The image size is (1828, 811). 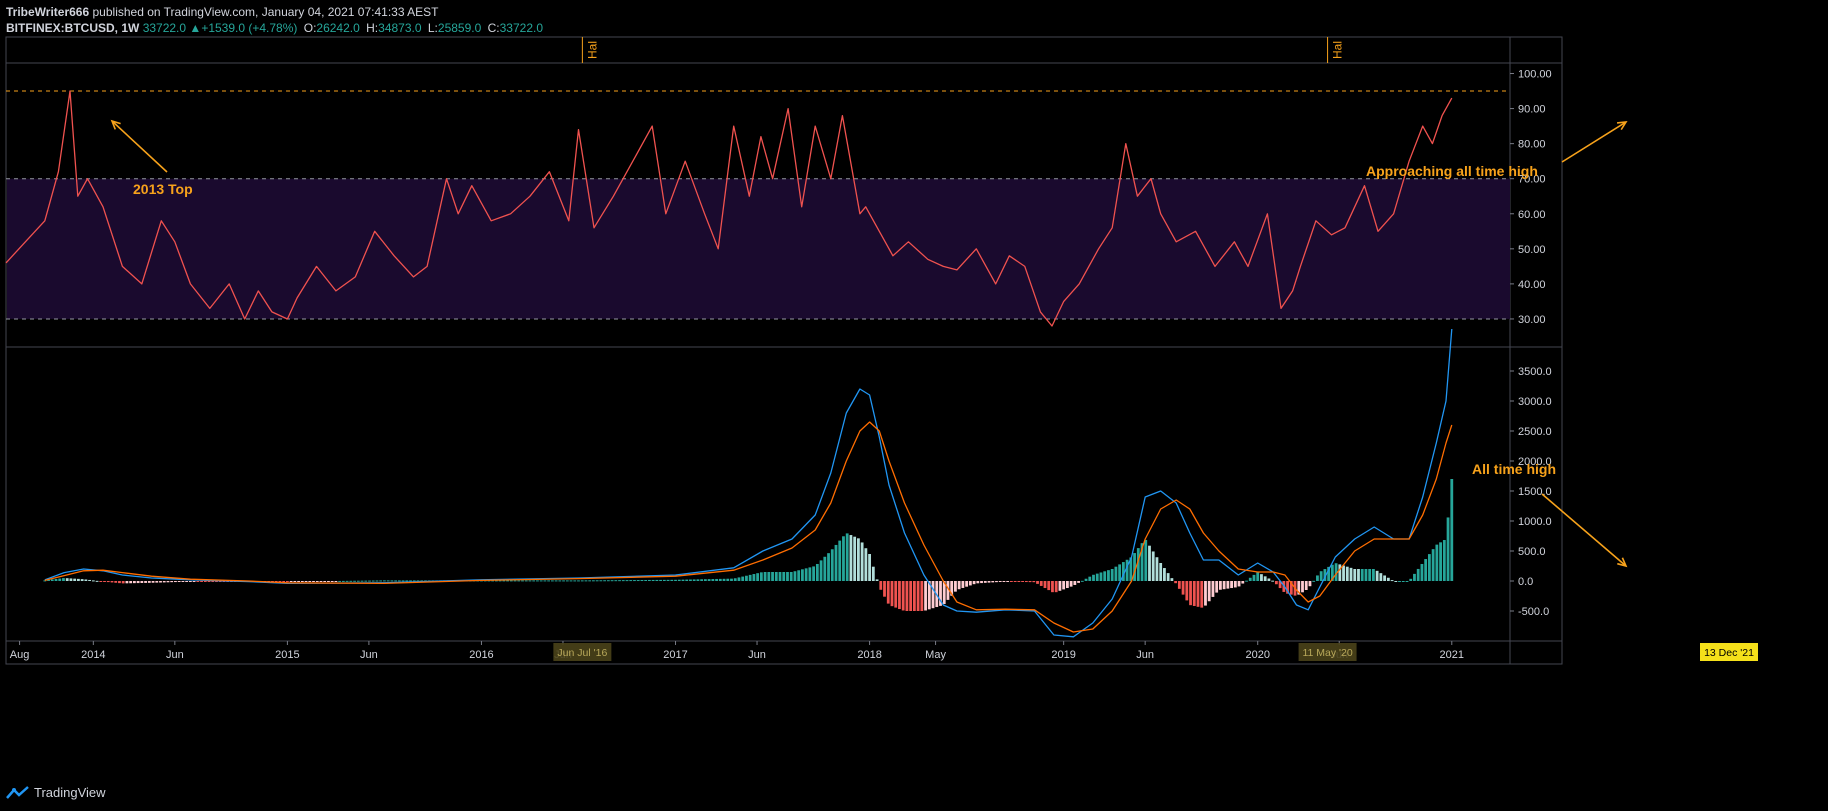 What do you see at coordinates (1729, 653) in the screenshot?
I see `cursor-date-label: 13 Dec '21` at bounding box center [1729, 653].